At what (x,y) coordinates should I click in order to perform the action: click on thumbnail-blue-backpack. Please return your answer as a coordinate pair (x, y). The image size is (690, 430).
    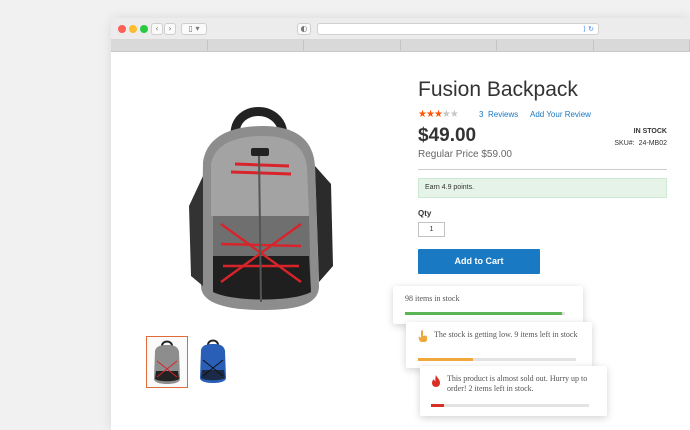
    Looking at the image, I should click on (214, 362).